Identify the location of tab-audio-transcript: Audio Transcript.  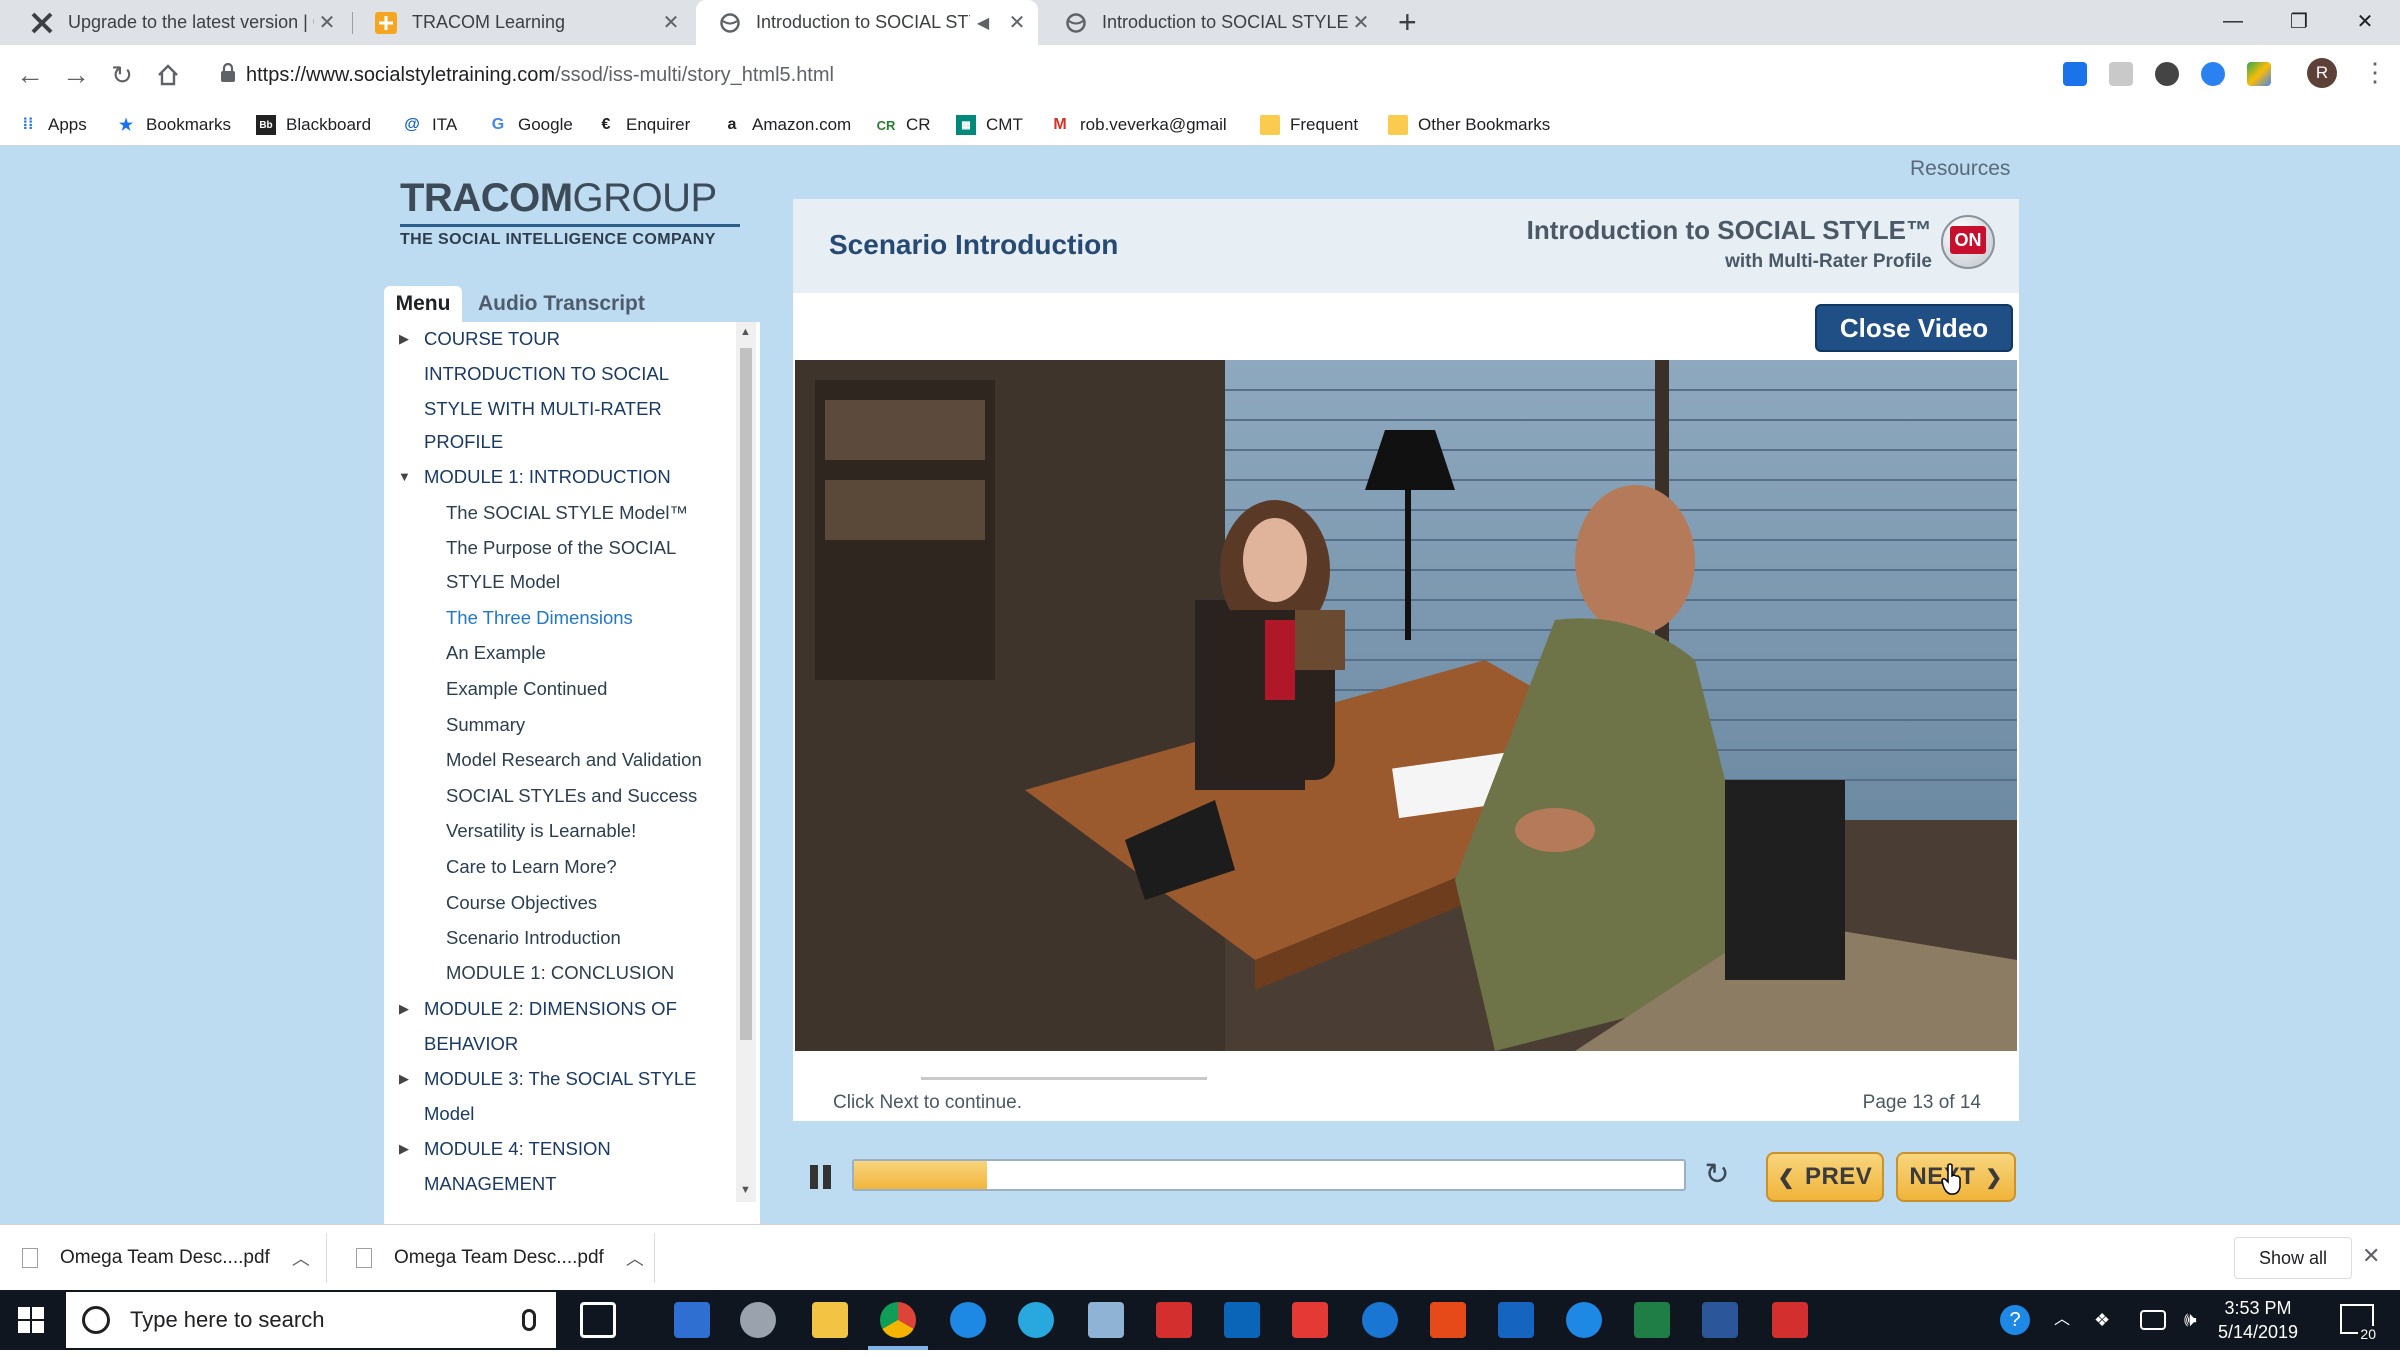
(563, 304).